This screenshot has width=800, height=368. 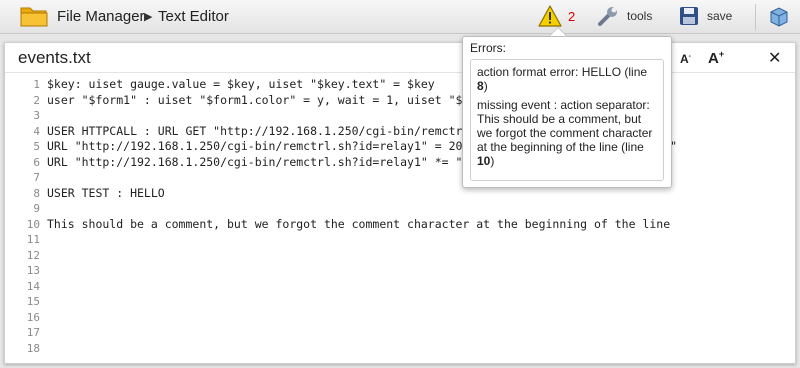 What do you see at coordinates (400, 17) in the screenshot?
I see `top-toolbar: File Manager ▶ Text Editor 2 tools save` at bounding box center [400, 17].